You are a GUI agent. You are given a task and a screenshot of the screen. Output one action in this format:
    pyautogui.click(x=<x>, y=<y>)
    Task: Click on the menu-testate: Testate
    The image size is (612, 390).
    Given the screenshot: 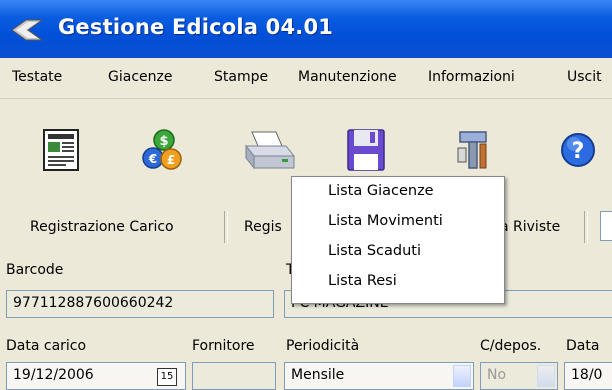 What is the action you would take?
    pyautogui.click(x=37, y=77)
    